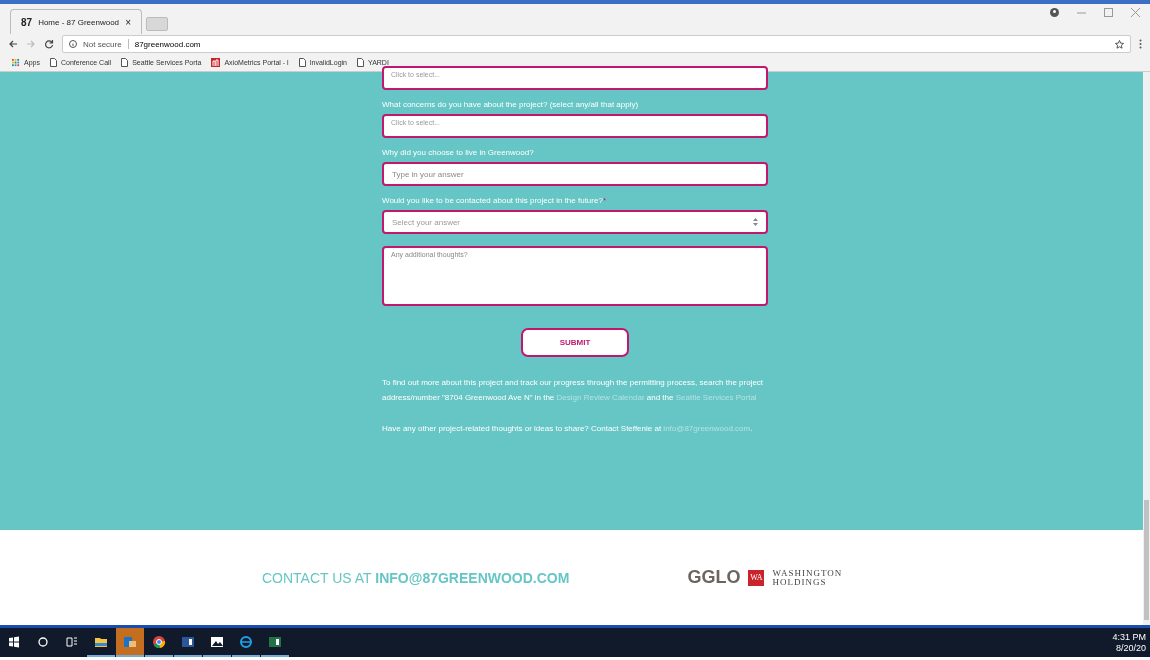 The image size is (1150, 660). Describe the element at coordinates (130, 641) in the screenshot. I see `mail-icon` at that location.